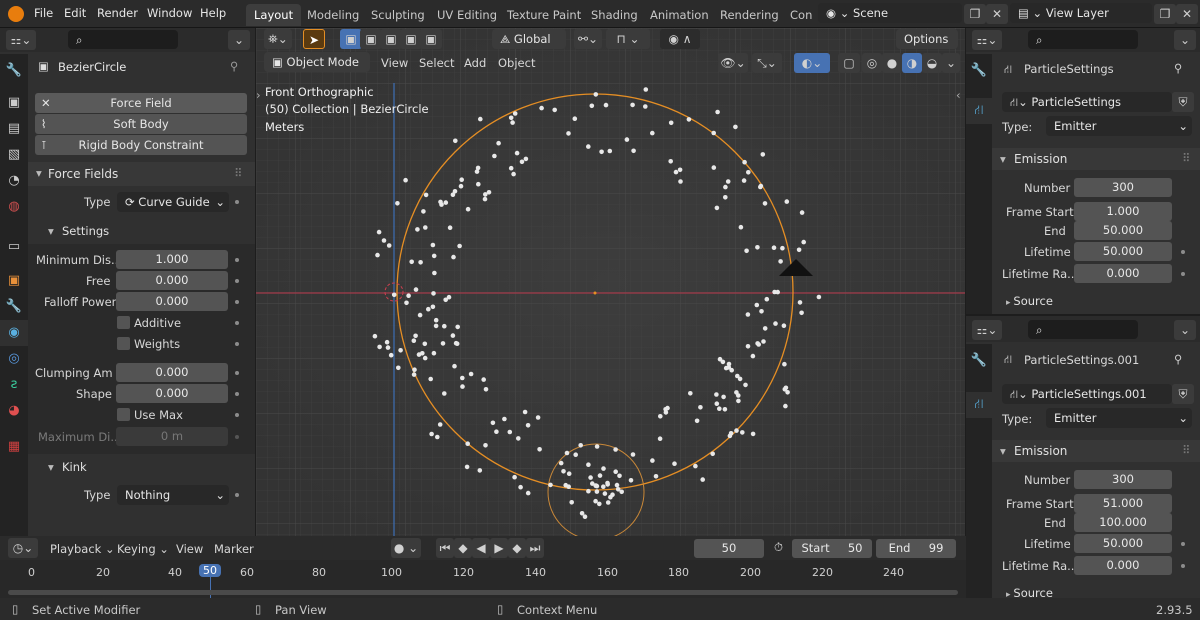 The height and width of the screenshot is (620, 1200). Describe the element at coordinates (1123, 230) in the screenshot. I see `right-a-end-field: 50.000` at that location.